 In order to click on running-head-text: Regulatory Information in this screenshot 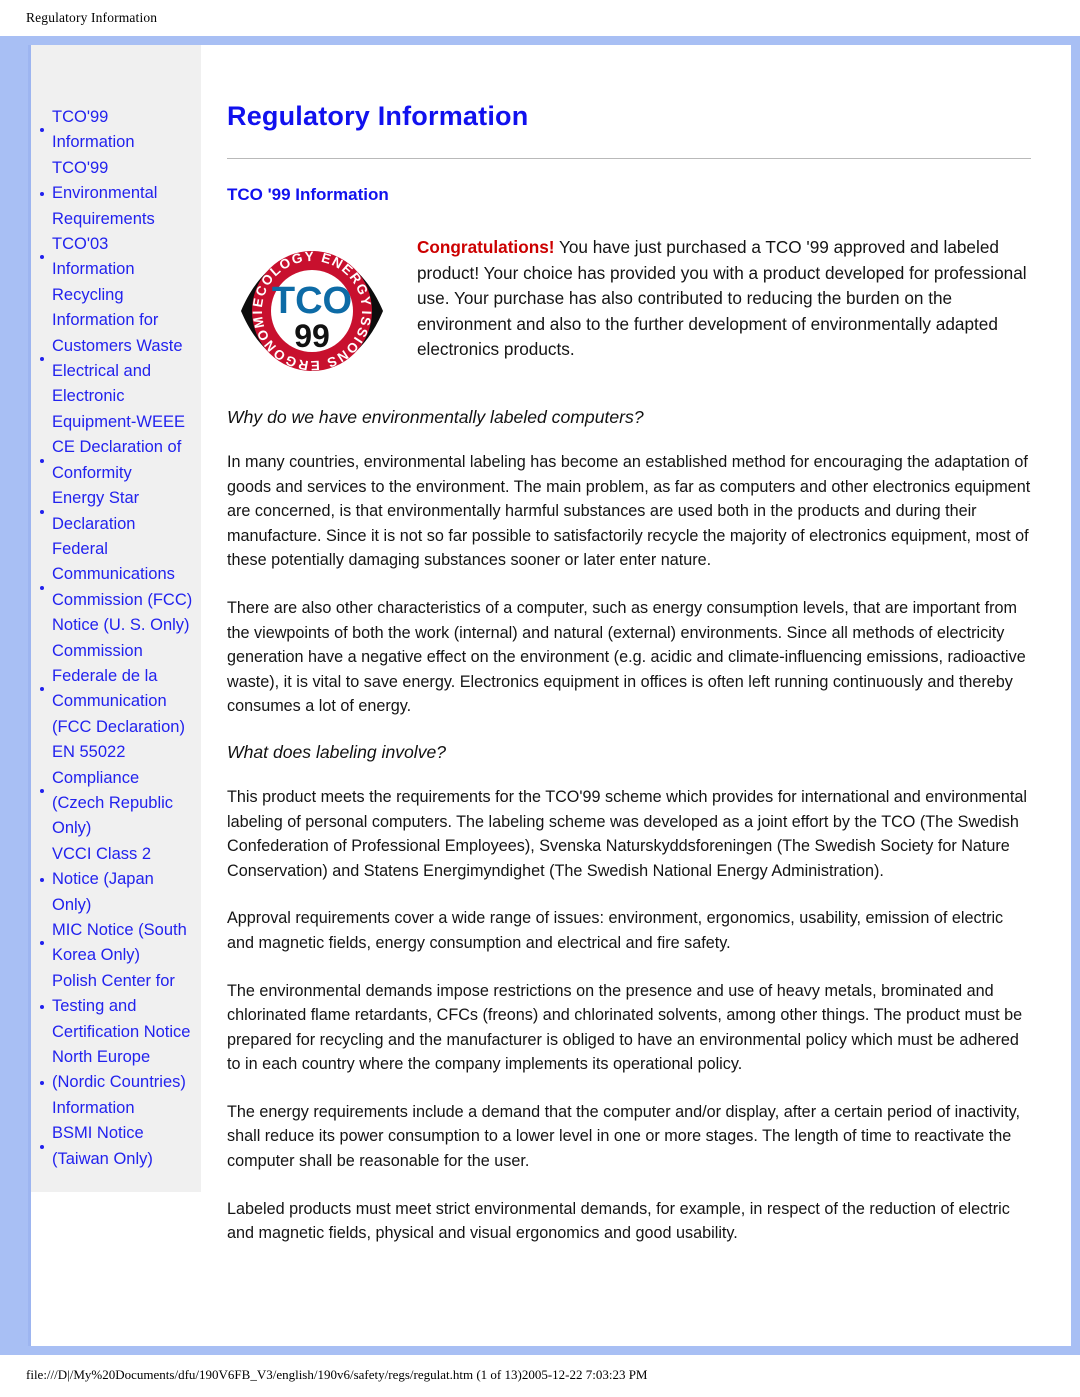, I will do `click(92, 17)`.